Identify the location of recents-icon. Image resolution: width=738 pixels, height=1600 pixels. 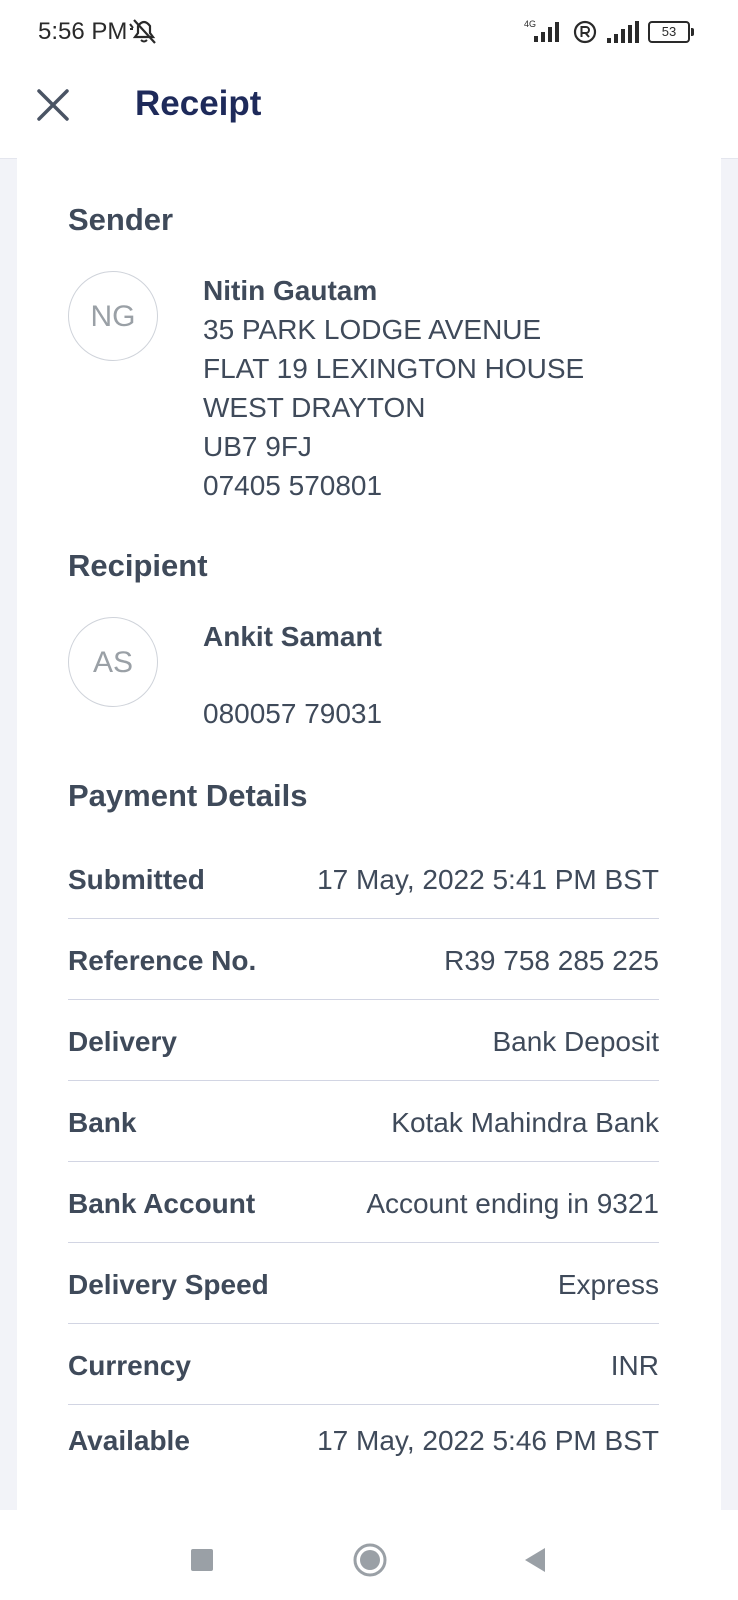
(202, 1560).